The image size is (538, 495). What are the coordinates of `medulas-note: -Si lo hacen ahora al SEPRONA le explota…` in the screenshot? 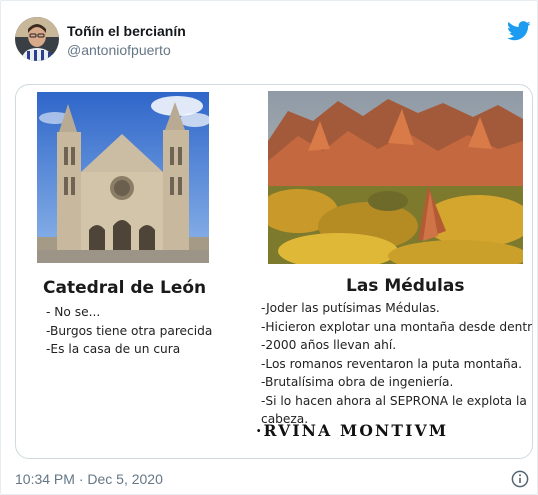 It's located at (394, 400).